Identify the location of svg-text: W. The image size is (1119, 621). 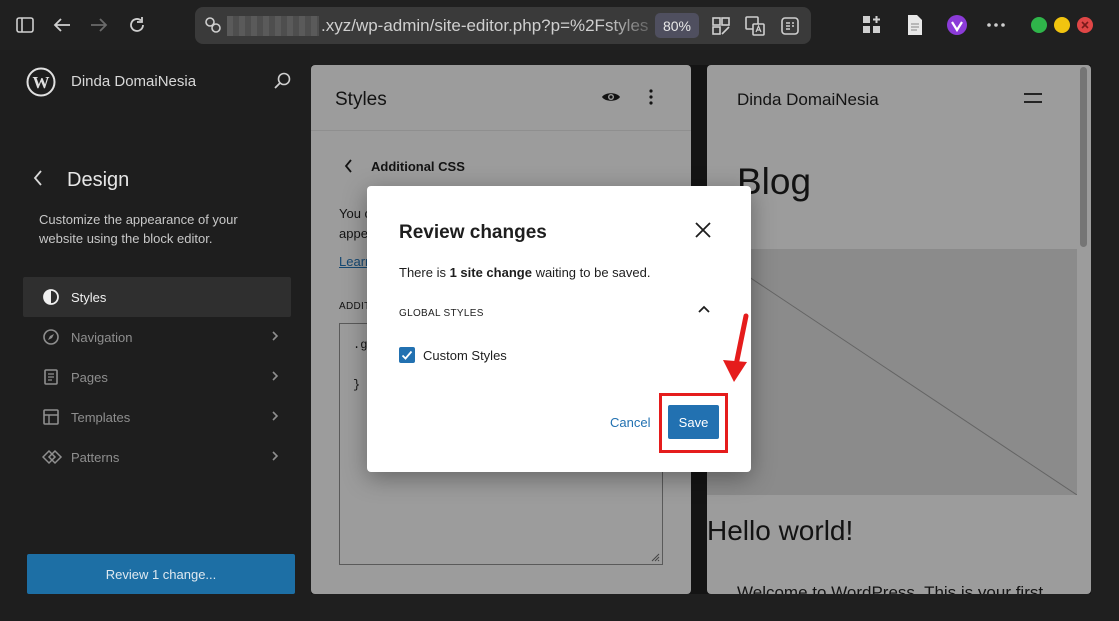
(41, 82).